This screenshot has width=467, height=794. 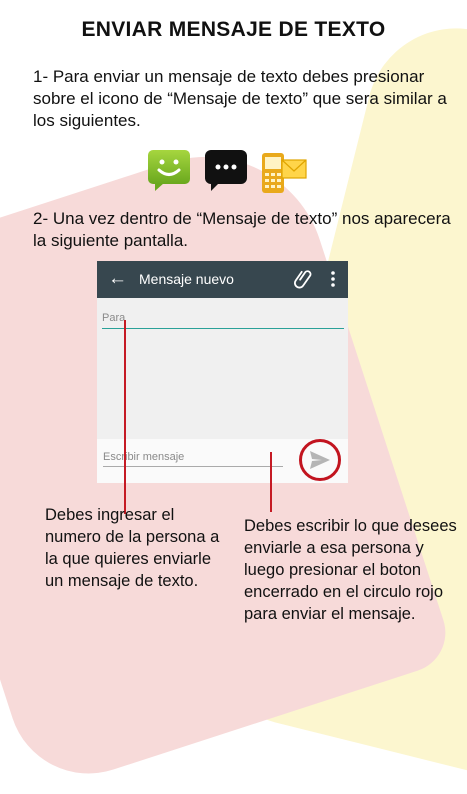 I want to click on compose-area: Escribir mensaje, so click(x=222, y=461).